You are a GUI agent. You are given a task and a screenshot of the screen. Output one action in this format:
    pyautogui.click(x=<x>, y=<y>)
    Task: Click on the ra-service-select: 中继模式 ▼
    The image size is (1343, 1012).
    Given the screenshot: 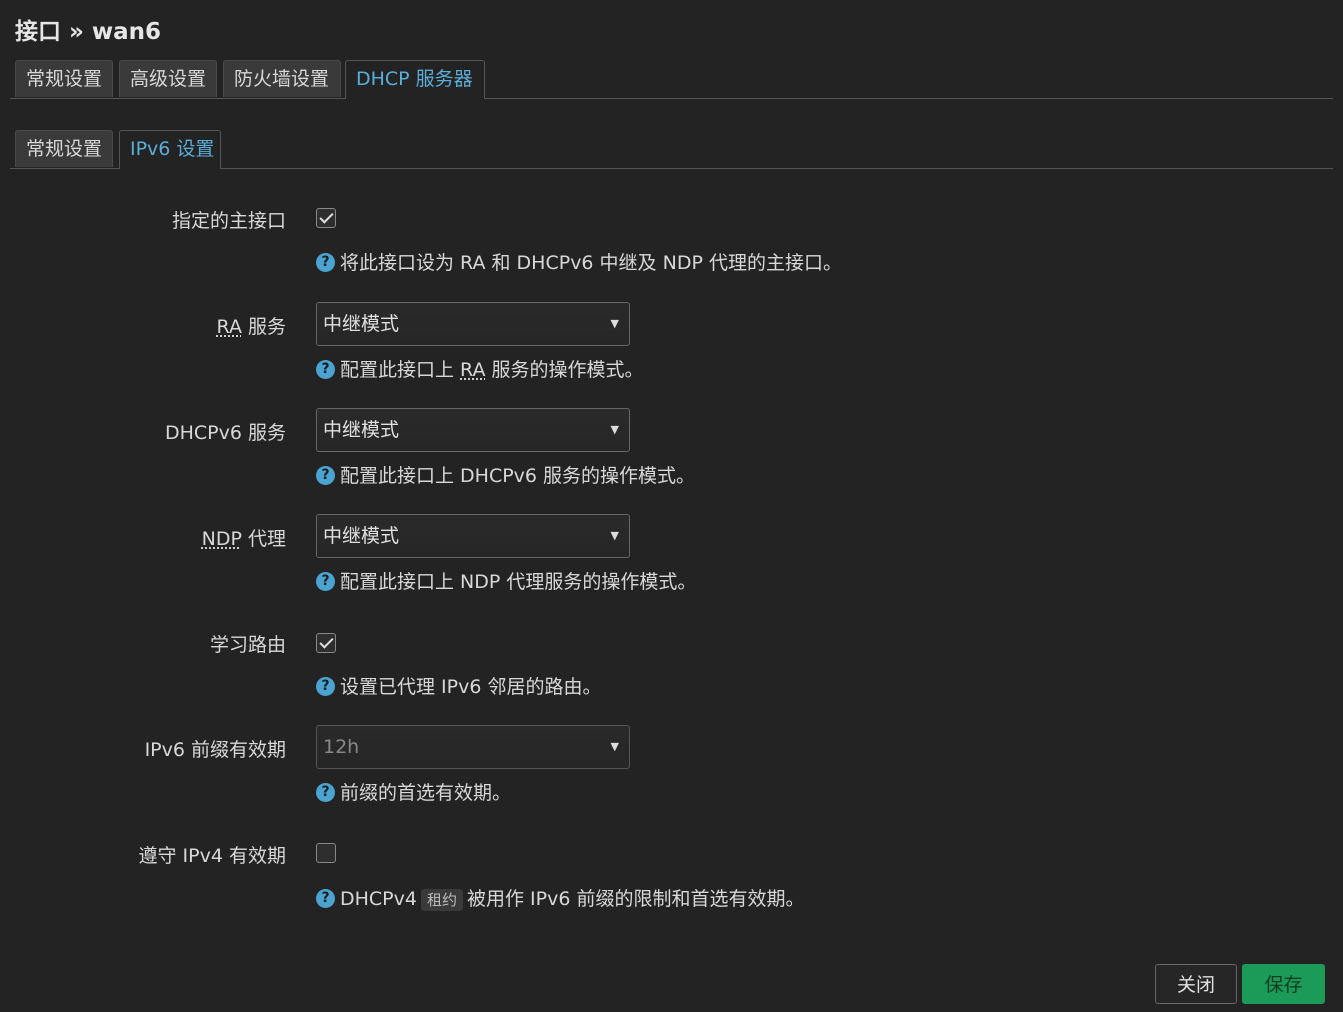 What is the action you would take?
    pyautogui.click(x=473, y=324)
    